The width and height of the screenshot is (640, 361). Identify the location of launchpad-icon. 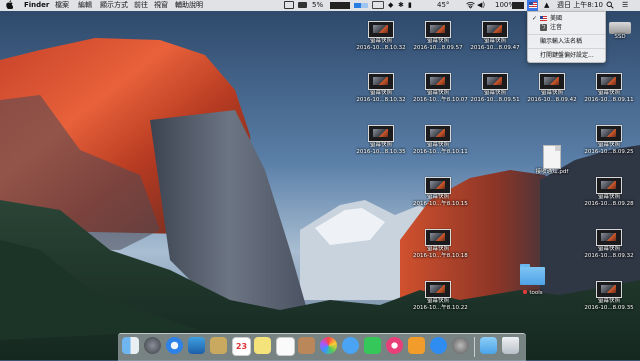
(152, 345).